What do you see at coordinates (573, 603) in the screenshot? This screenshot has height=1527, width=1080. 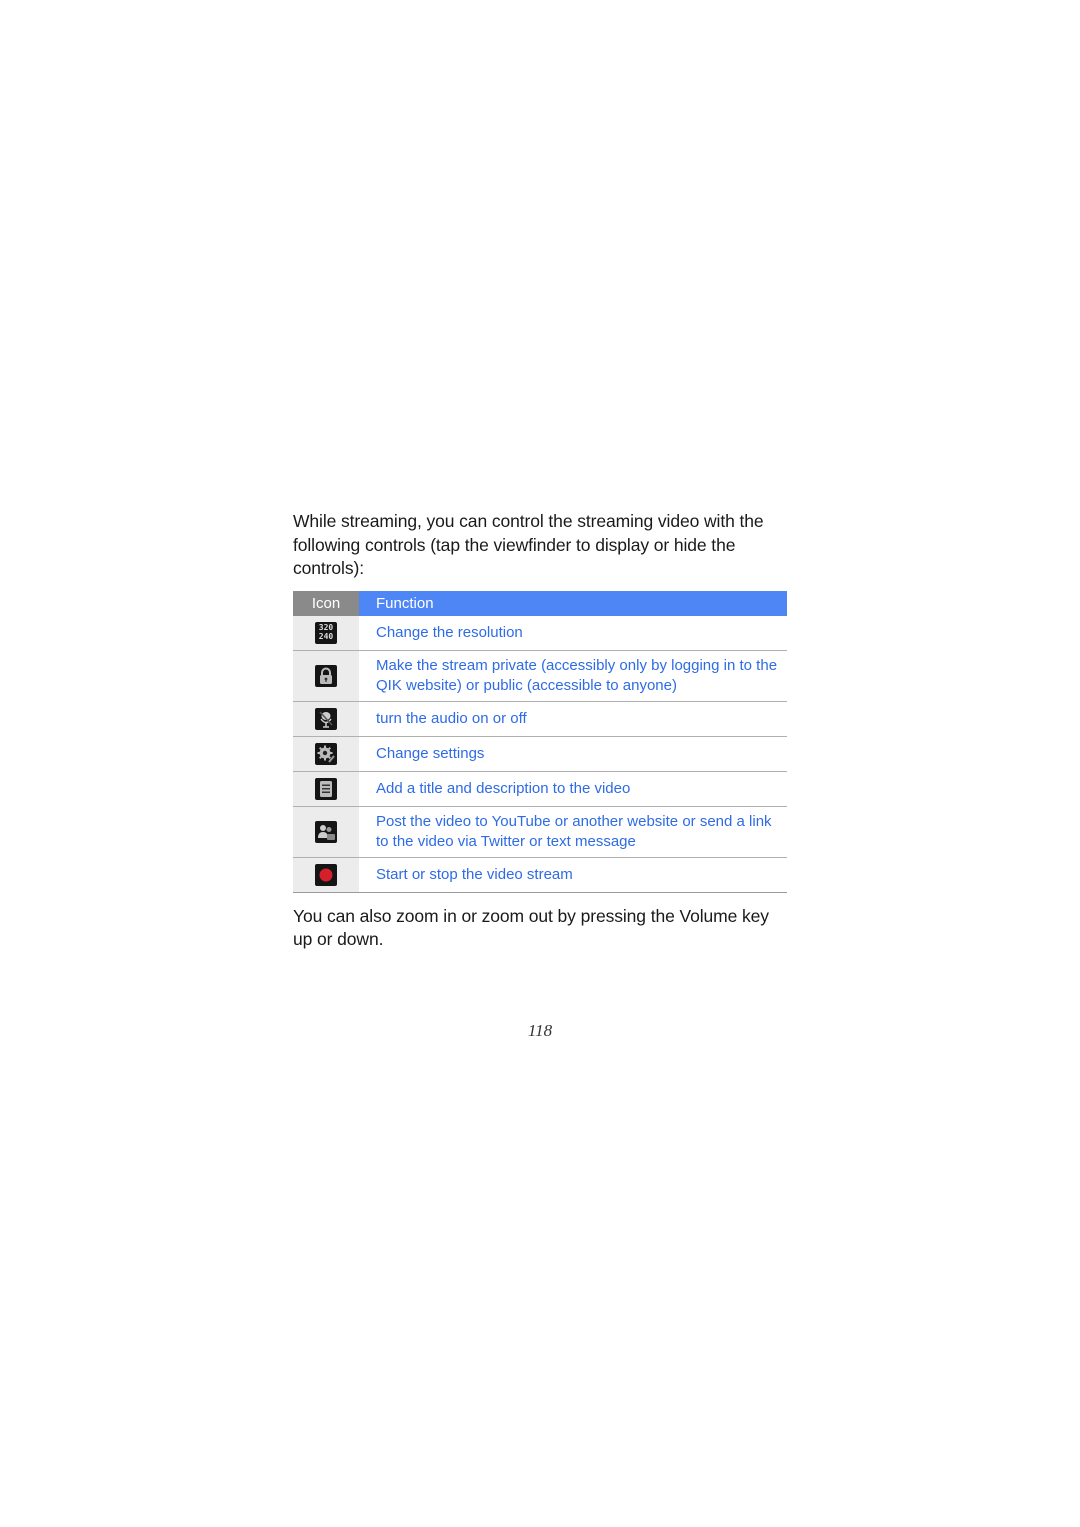 I see `function-column-header: Function` at bounding box center [573, 603].